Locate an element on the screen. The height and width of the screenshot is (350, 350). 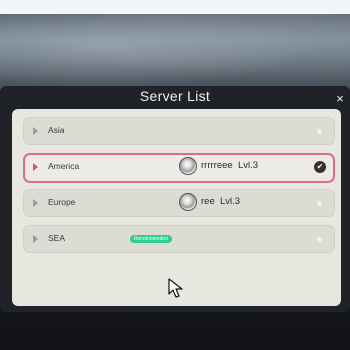
server-row-america: America rrrrreee Lvl.3 ✔ is located at coordinates (179, 168).